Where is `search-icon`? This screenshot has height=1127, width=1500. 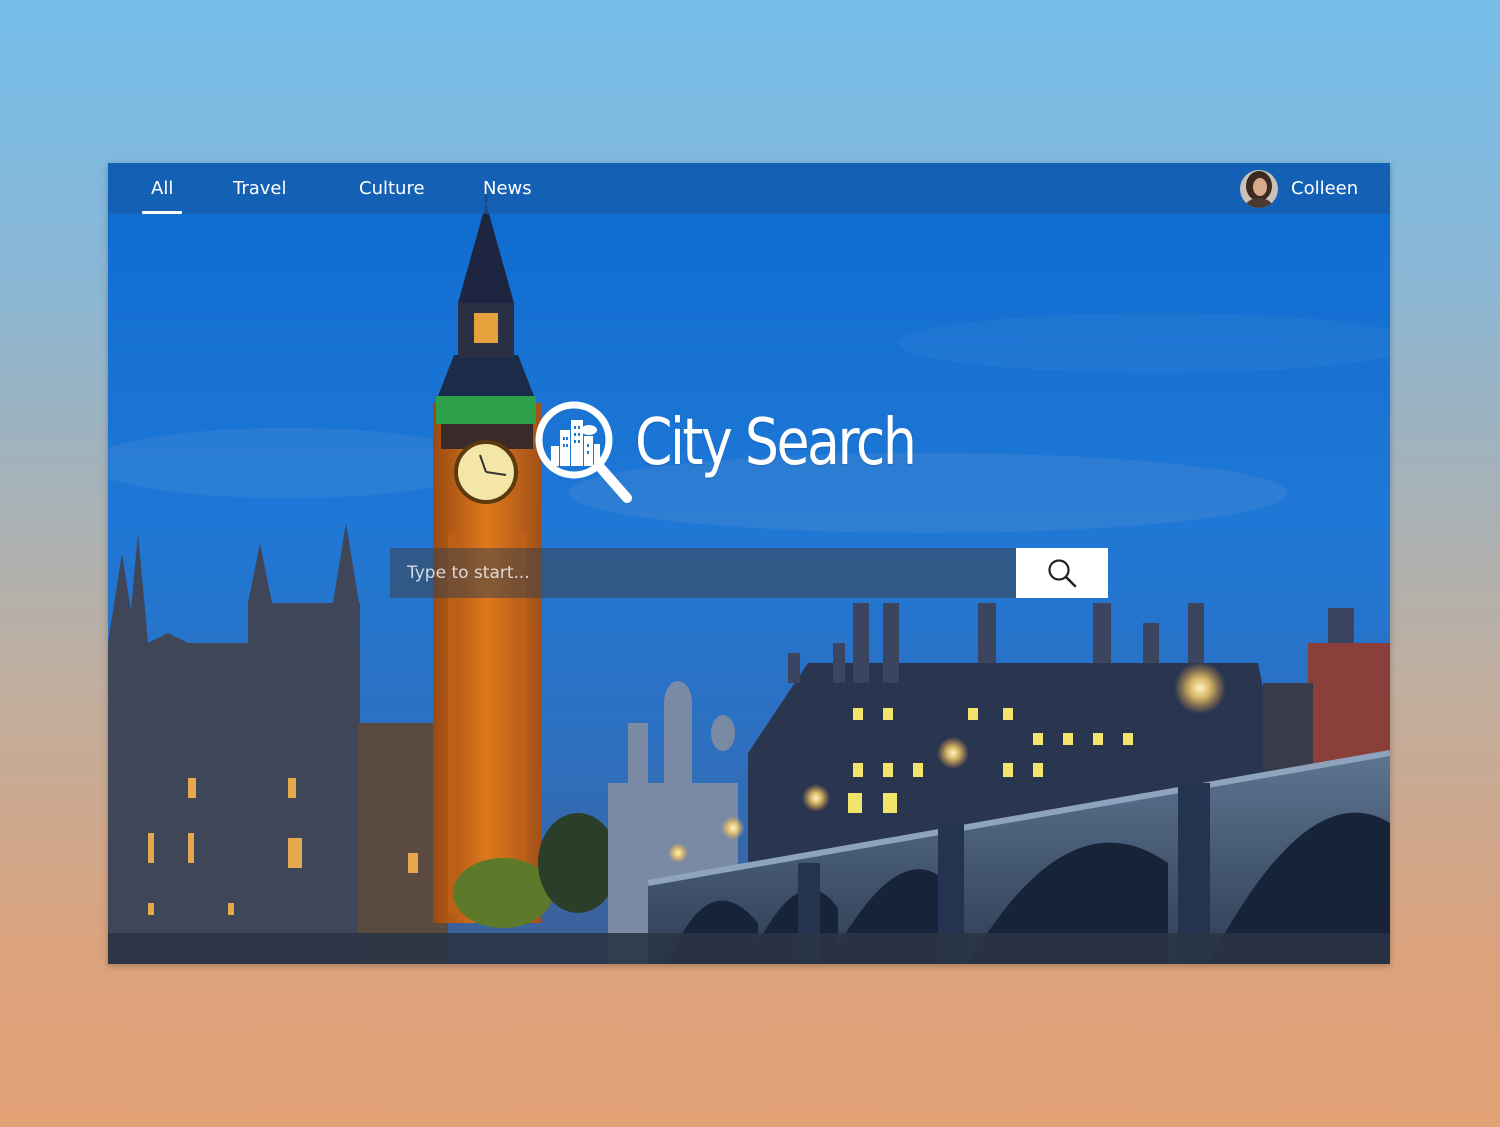 search-icon is located at coordinates (1062, 573).